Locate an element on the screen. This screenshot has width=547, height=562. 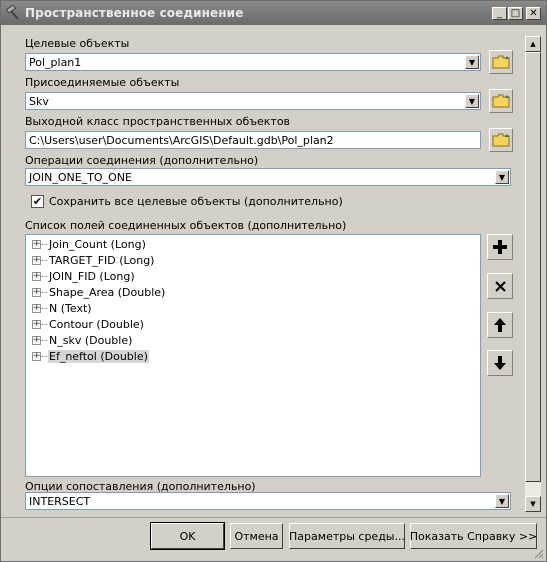
join-features-dropdown: Skv ▼ is located at coordinates (253, 101).